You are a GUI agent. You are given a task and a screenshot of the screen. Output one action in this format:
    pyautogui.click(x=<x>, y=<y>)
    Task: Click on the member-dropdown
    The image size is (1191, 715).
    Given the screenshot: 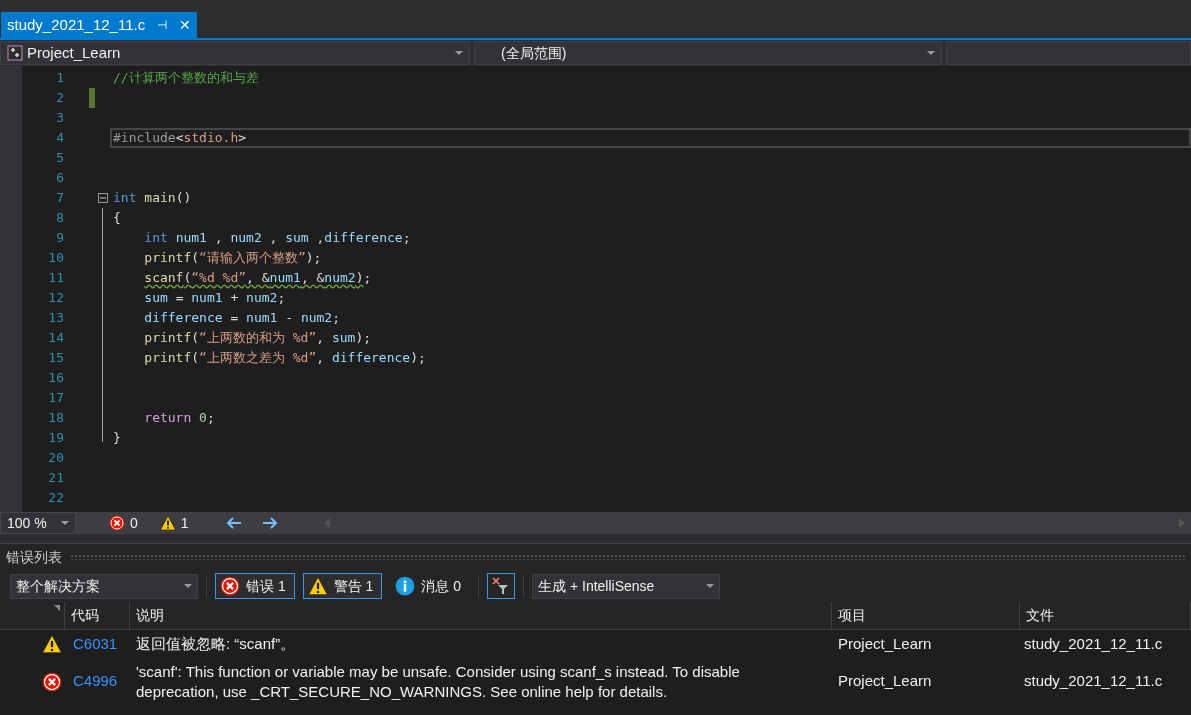 What is the action you would take?
    pyautogui.click(x=1068, y=53)
    